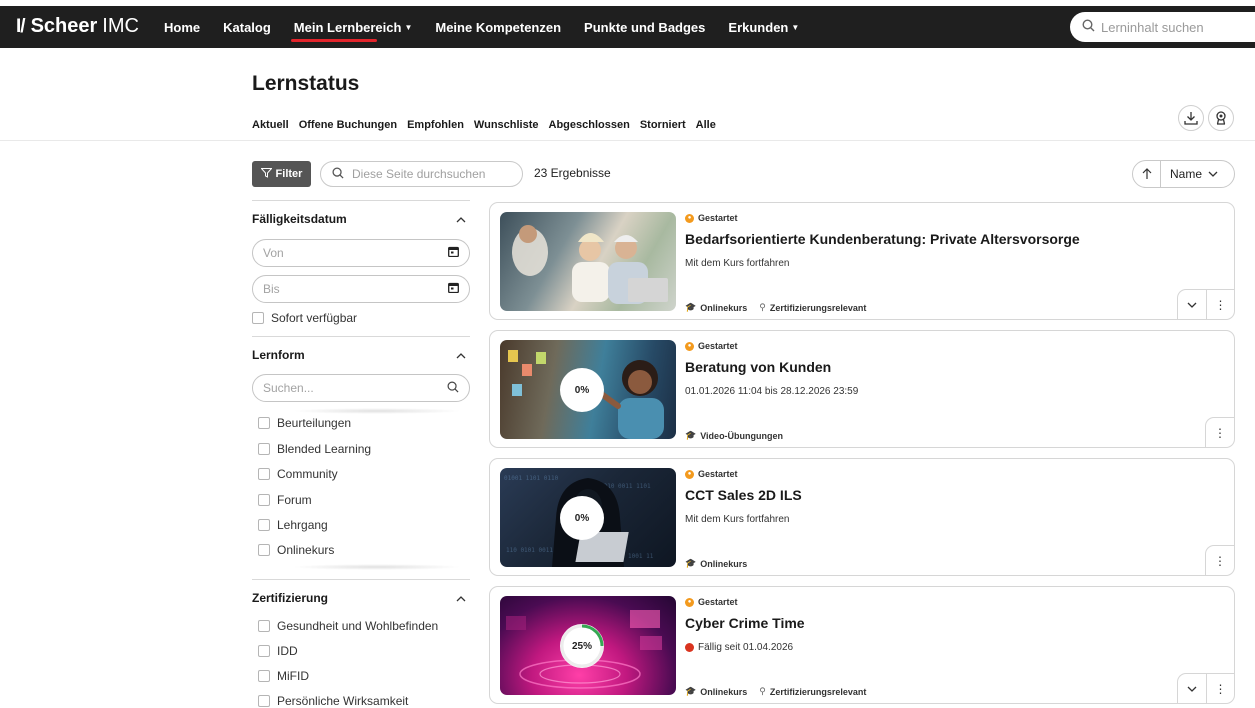  Describe the element at coordinates (361, 218) in the screenshot. I see `filter-section-due-date: Fälligkeitsdatum` at that location.